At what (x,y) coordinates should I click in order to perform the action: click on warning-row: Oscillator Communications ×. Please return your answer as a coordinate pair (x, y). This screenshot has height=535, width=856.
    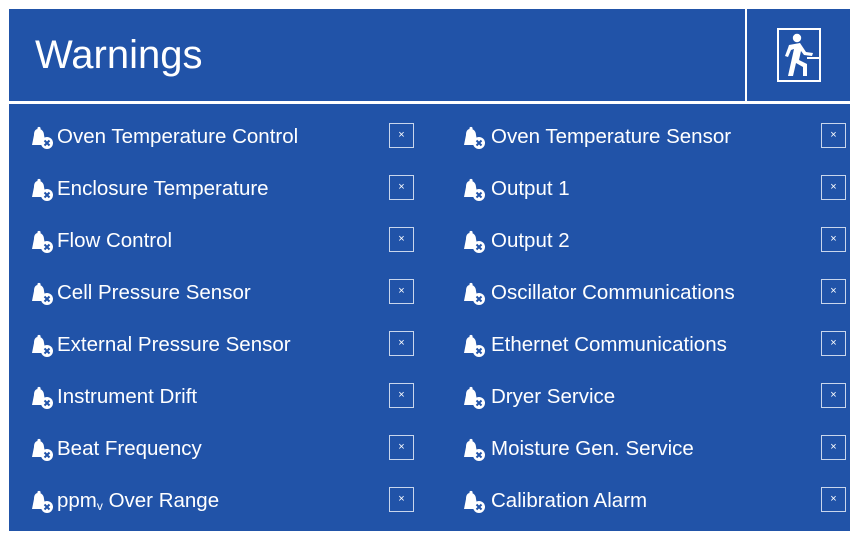
    Looking at the image, I should click on (645, 300).